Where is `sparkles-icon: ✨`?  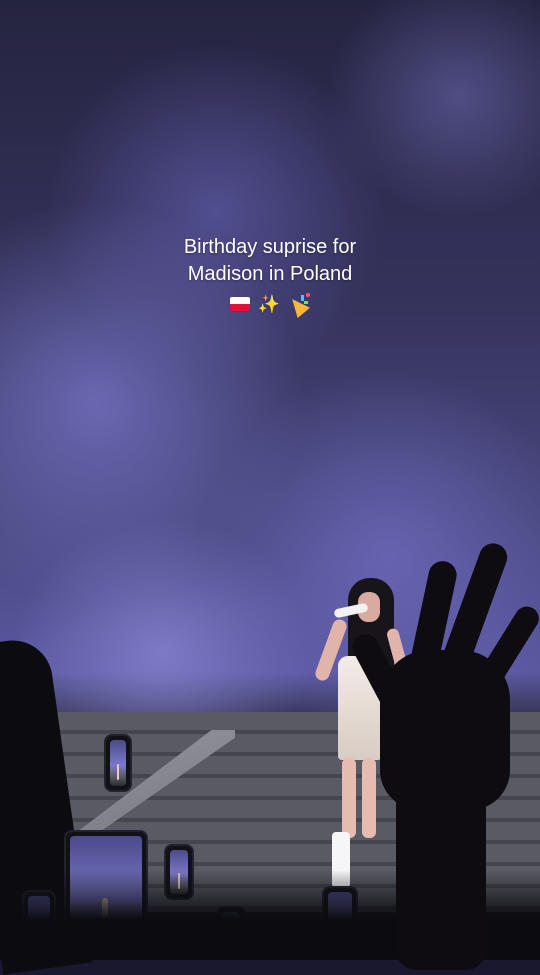 sparkles-icon: ✨ is located at coordinates (269, 304).